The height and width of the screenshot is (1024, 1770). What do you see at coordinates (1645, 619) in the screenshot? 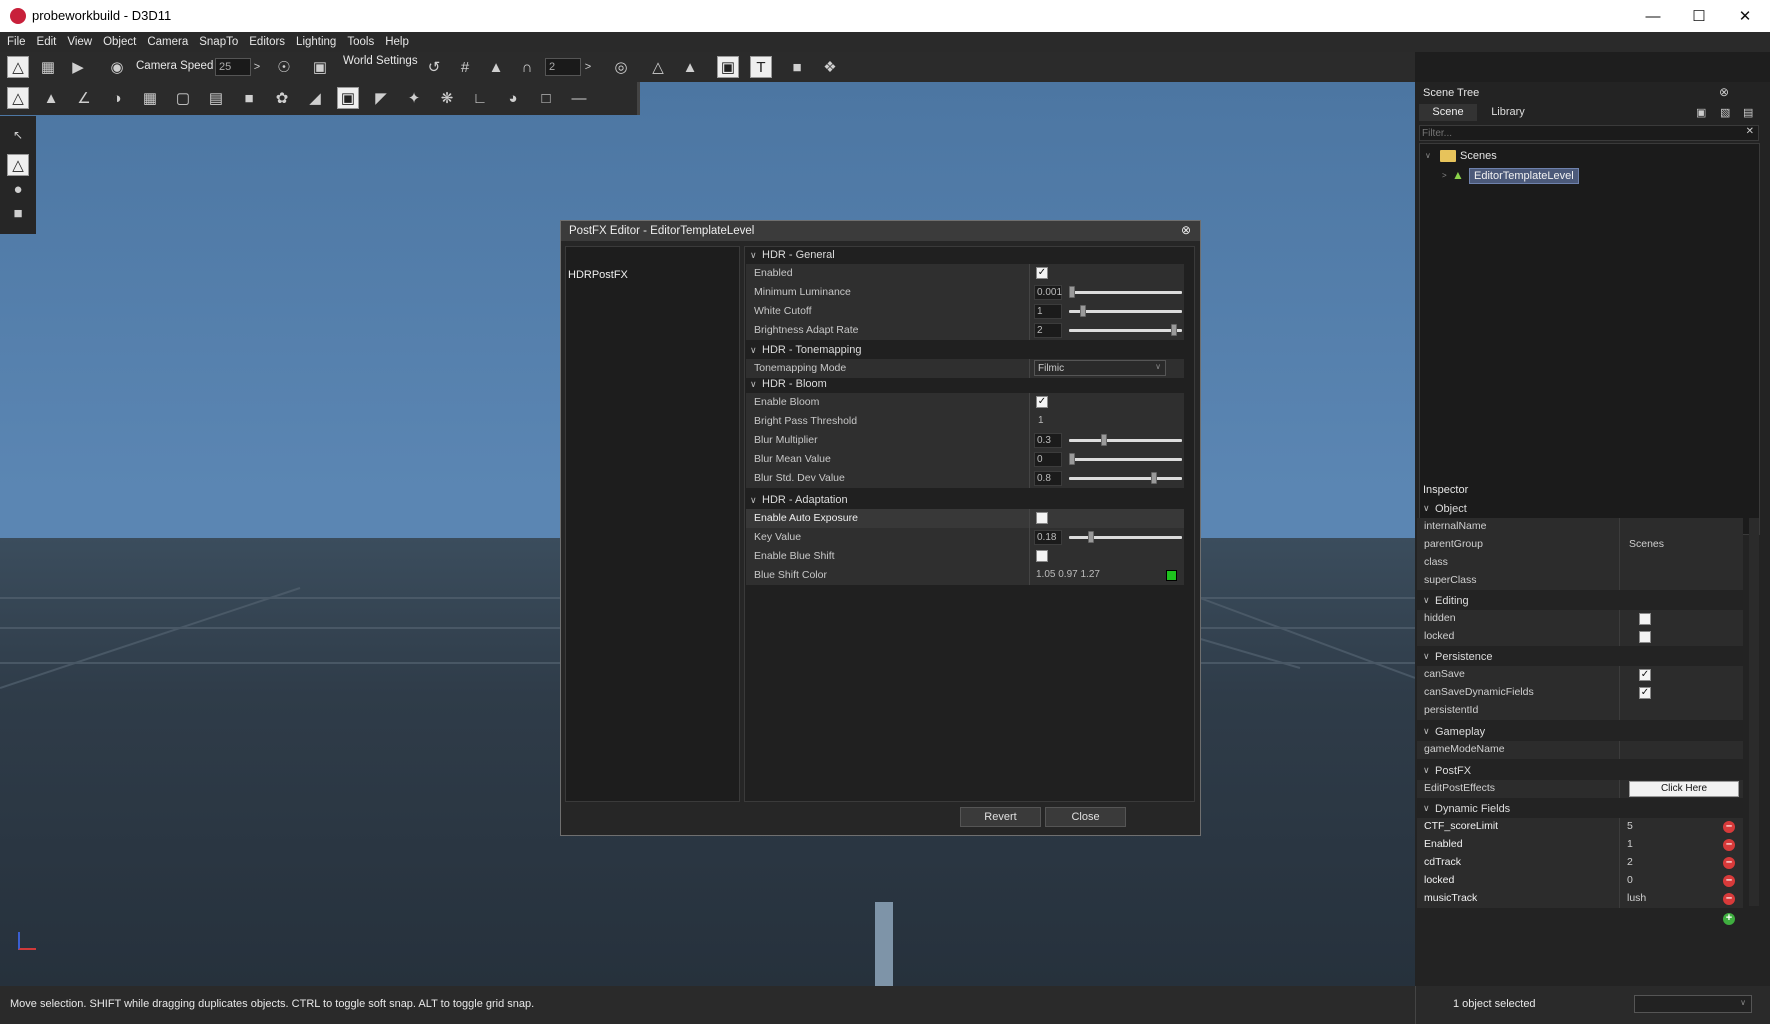
I see `hidden-checkbox` at bounding box center [1645, 619].